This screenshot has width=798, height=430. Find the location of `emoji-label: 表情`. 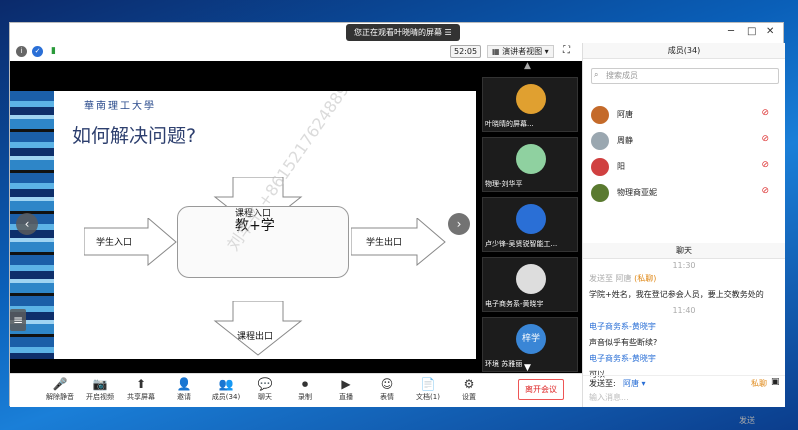

emoji-label: 表情 is located at coordinates (387, 397).